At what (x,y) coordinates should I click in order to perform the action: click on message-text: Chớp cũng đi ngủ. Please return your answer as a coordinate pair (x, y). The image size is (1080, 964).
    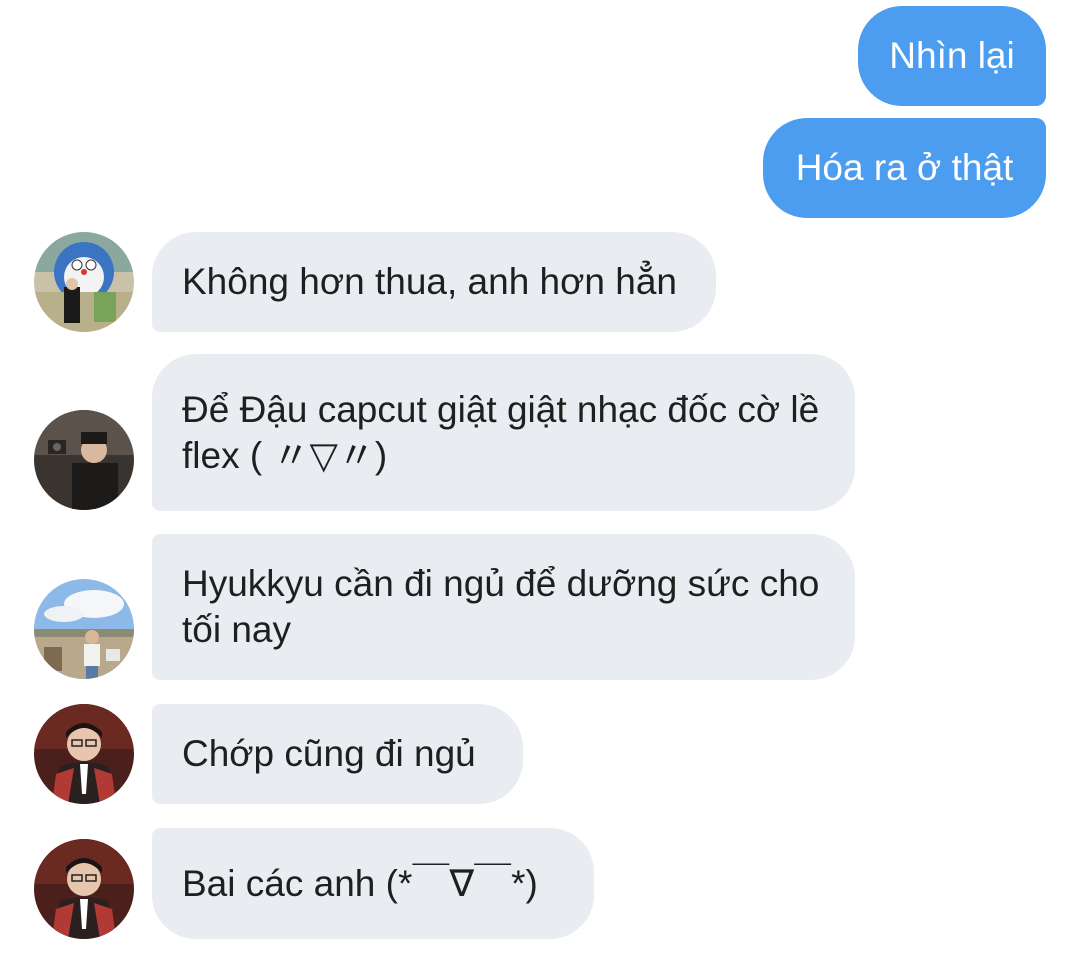
    Looking at the image, I should click on (329, 753).